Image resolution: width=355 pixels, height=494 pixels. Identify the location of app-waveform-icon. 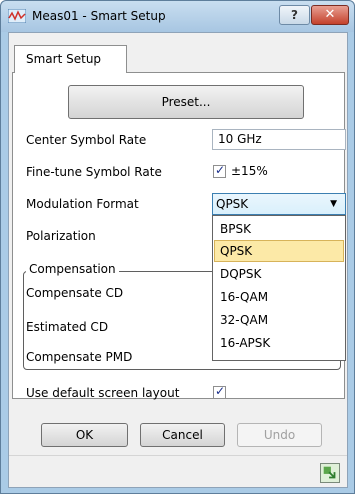
(17, 16).